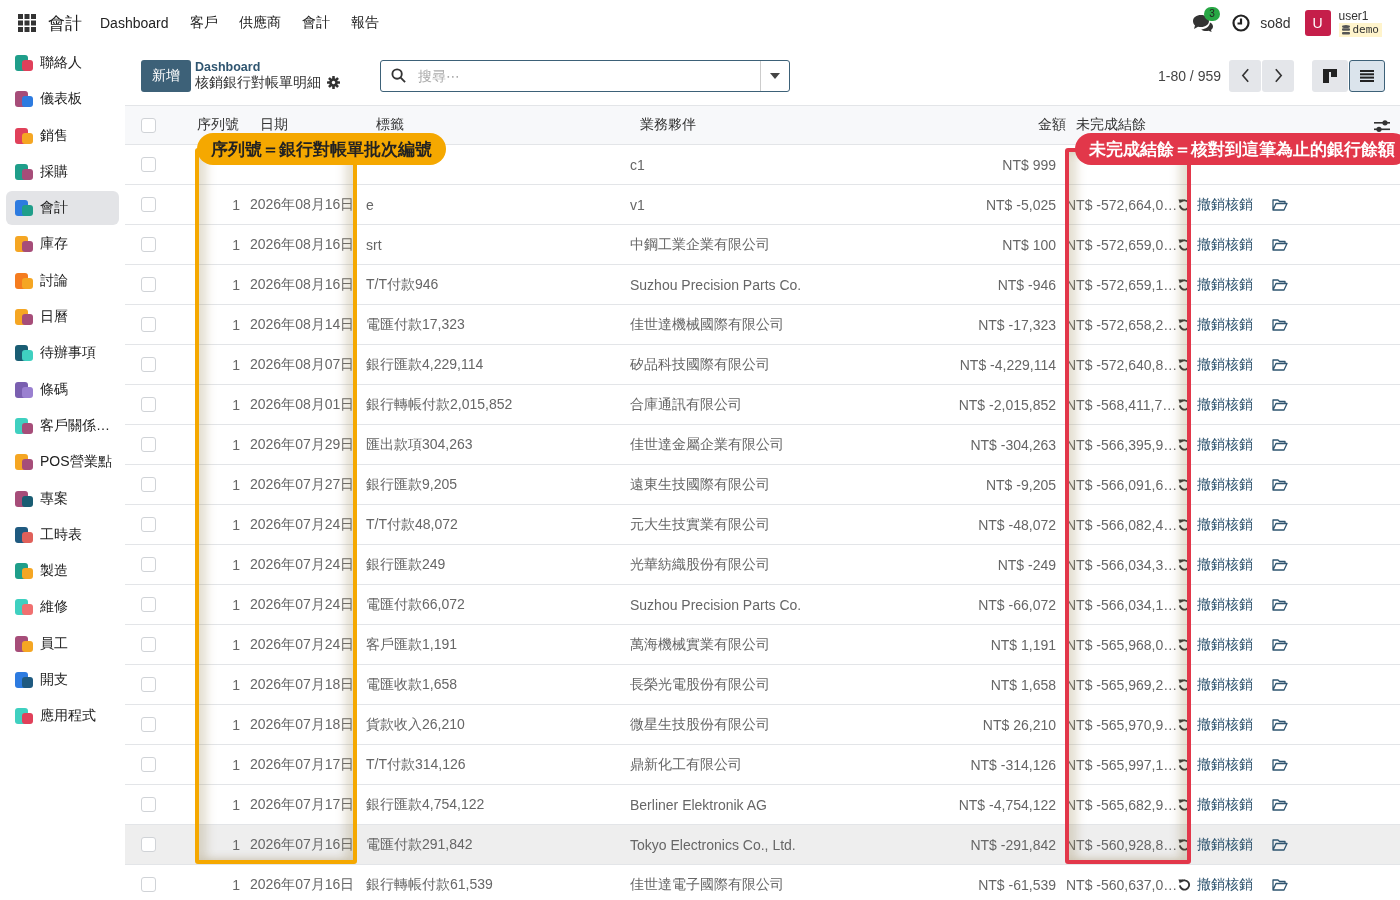 This screenshot has width=1400, height=900. I want to click on sidebar-item: 維修, so click(62, 607).